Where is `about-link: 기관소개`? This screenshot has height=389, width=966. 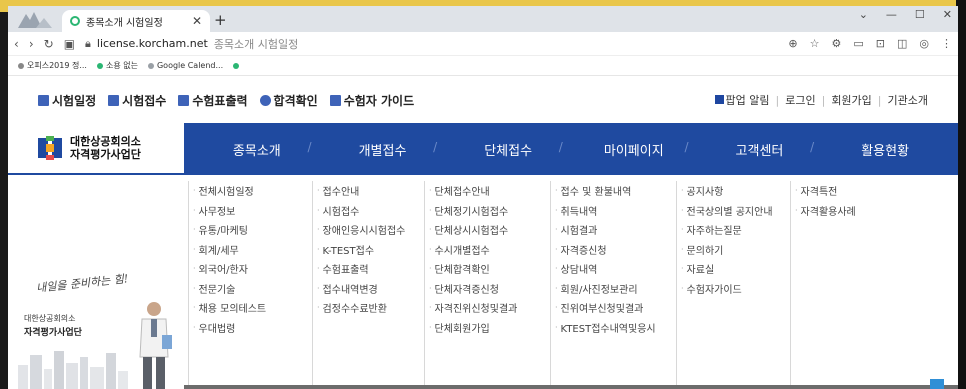
about-link: 기관소개 is located at coordinates (908, 100).